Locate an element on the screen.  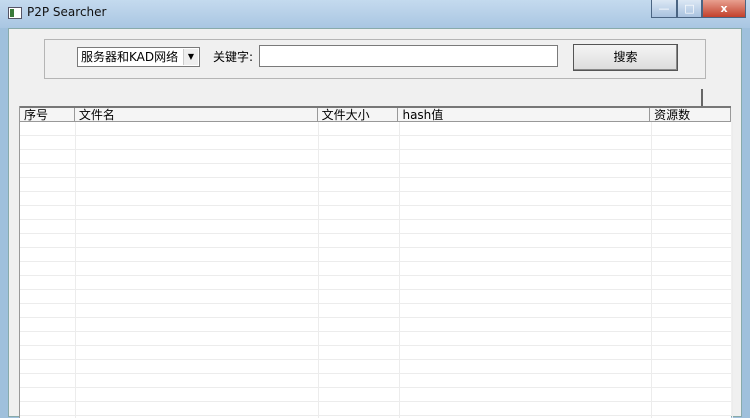
search-group: 服务器和KAD网络 ▼ 关键字: 搜索 is located at coordinates (375, 59).